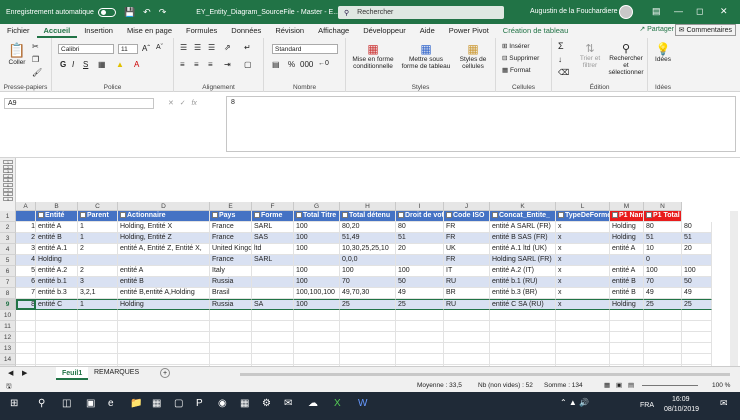 This screenshot has height=420, width=740. Describe the element at coordinates (8, 337) in the screenshot. I see `row-header: 12` at that location.